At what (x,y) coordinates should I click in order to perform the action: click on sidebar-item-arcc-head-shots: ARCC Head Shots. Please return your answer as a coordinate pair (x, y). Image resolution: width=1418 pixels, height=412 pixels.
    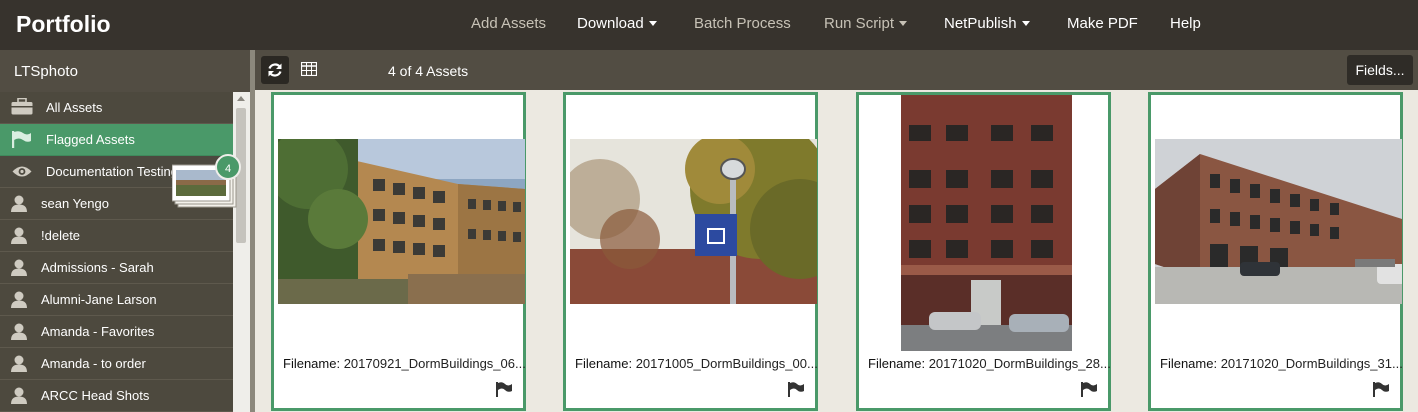
    Looking at the image, I should click on (116, 396).